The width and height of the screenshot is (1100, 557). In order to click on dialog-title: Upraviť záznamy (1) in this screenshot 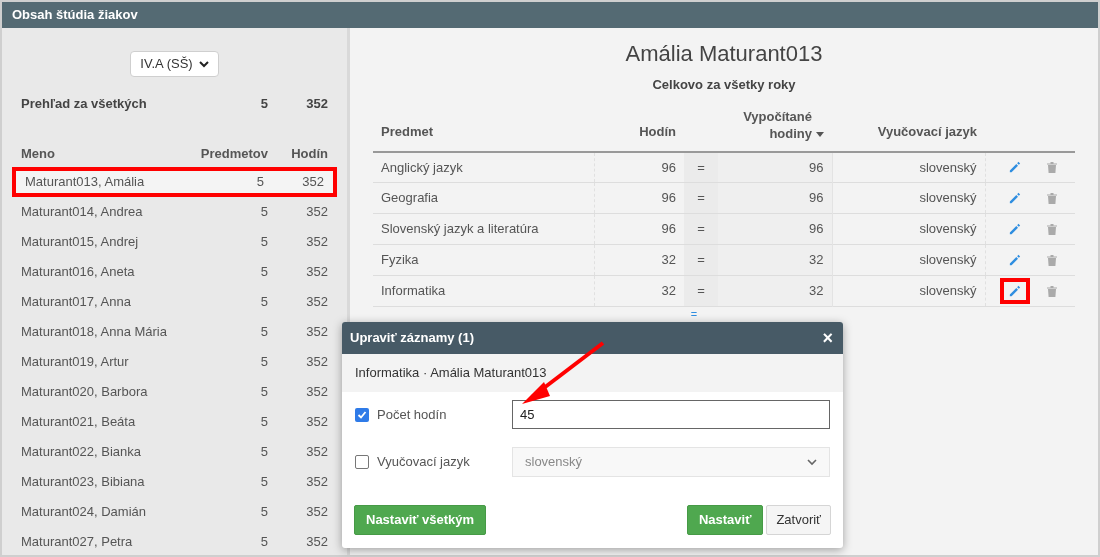, I will do `click(412, 338)`.